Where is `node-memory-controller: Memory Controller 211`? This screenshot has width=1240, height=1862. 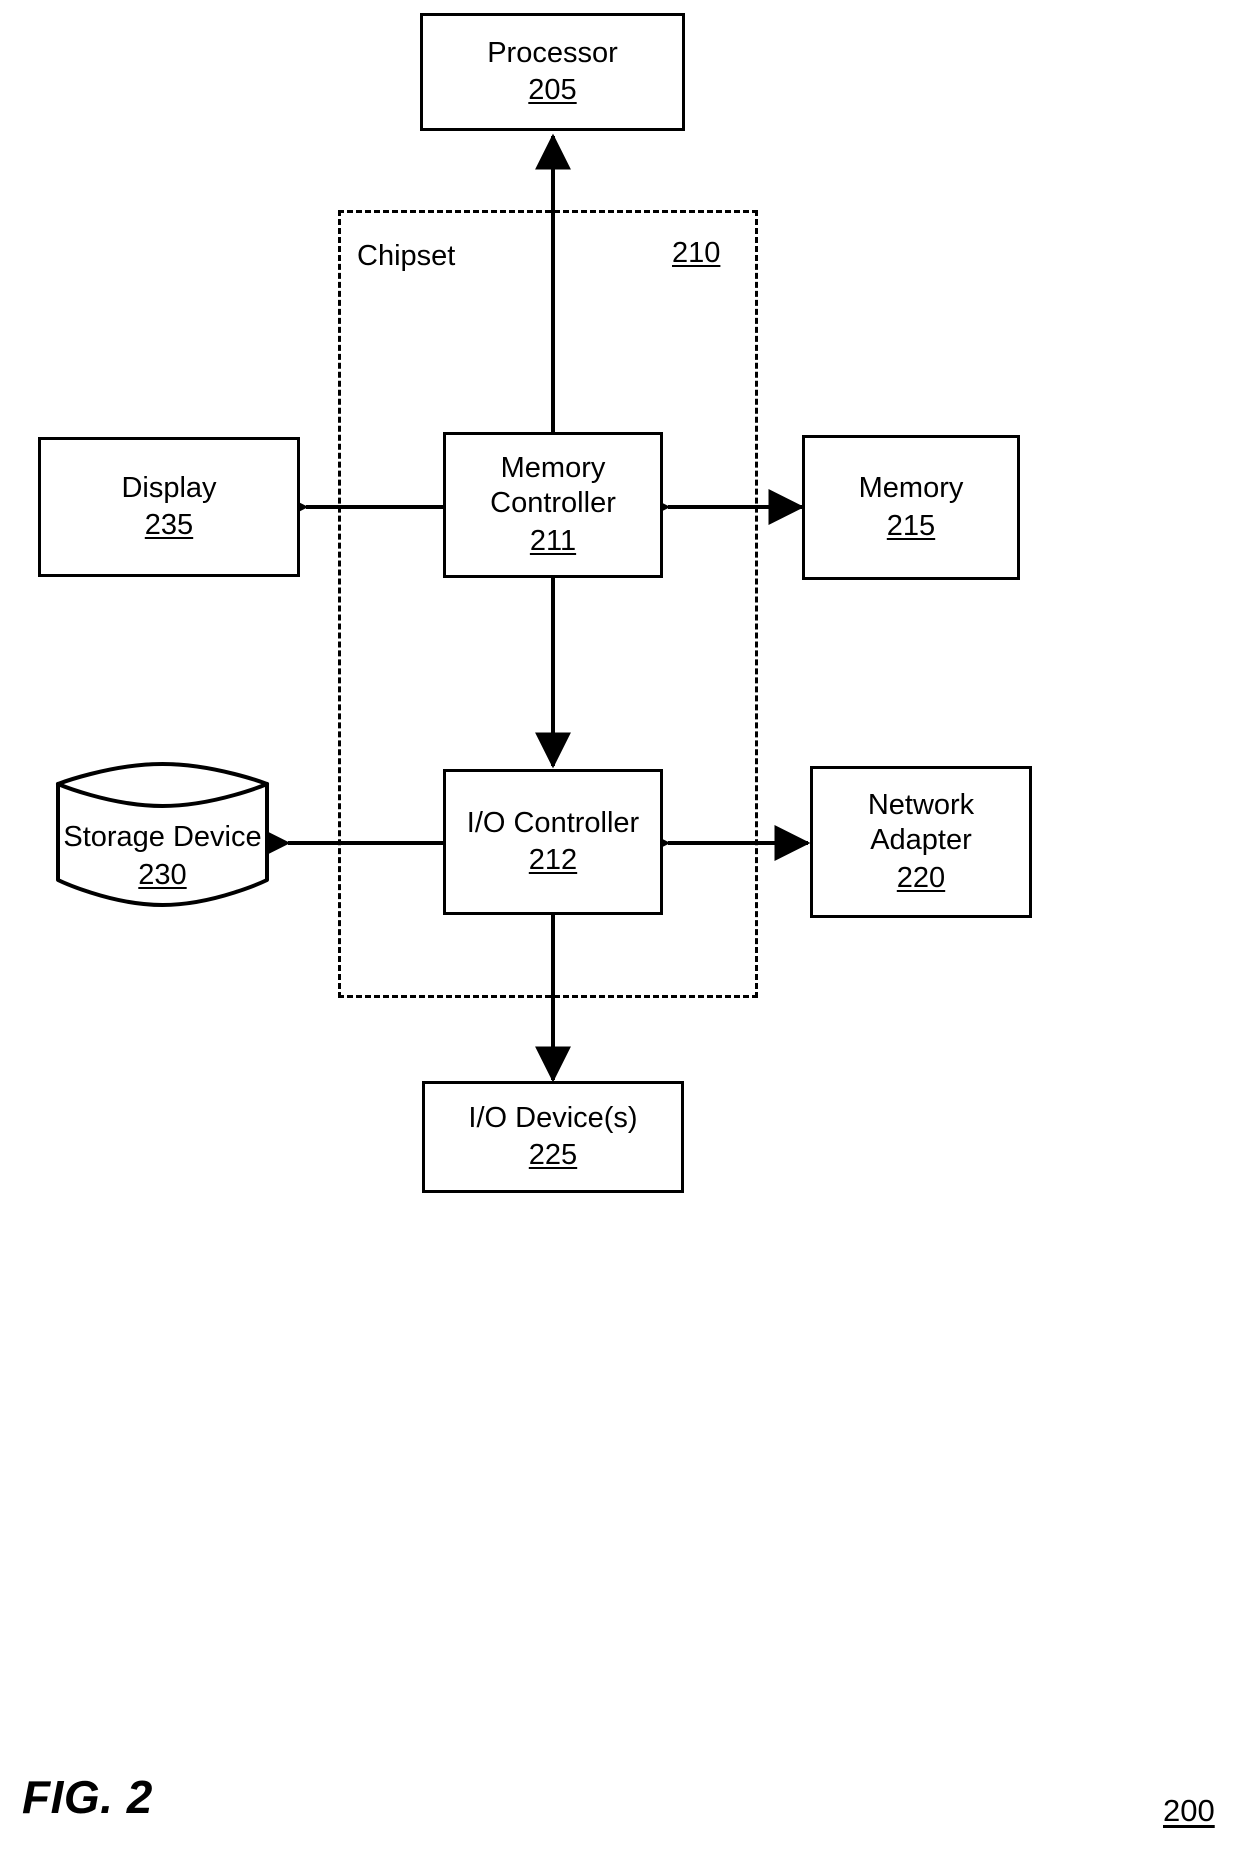 node-memory-controller: Memory Controller 211 is located at coordinates (553, 505).